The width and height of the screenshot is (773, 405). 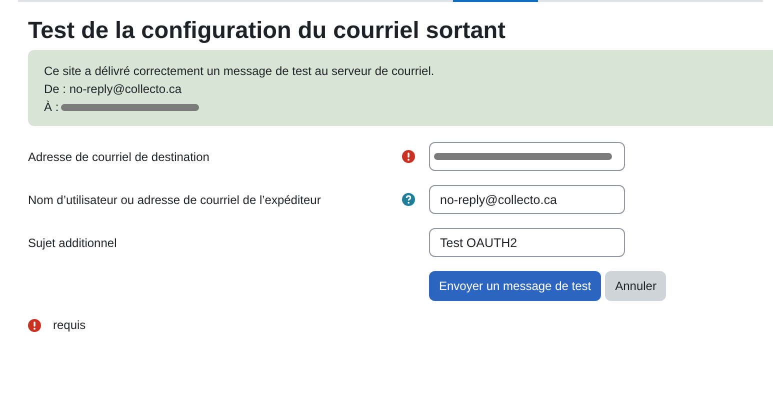 I want to click on cancel-button: Annuler, so click(x=635, y=286).